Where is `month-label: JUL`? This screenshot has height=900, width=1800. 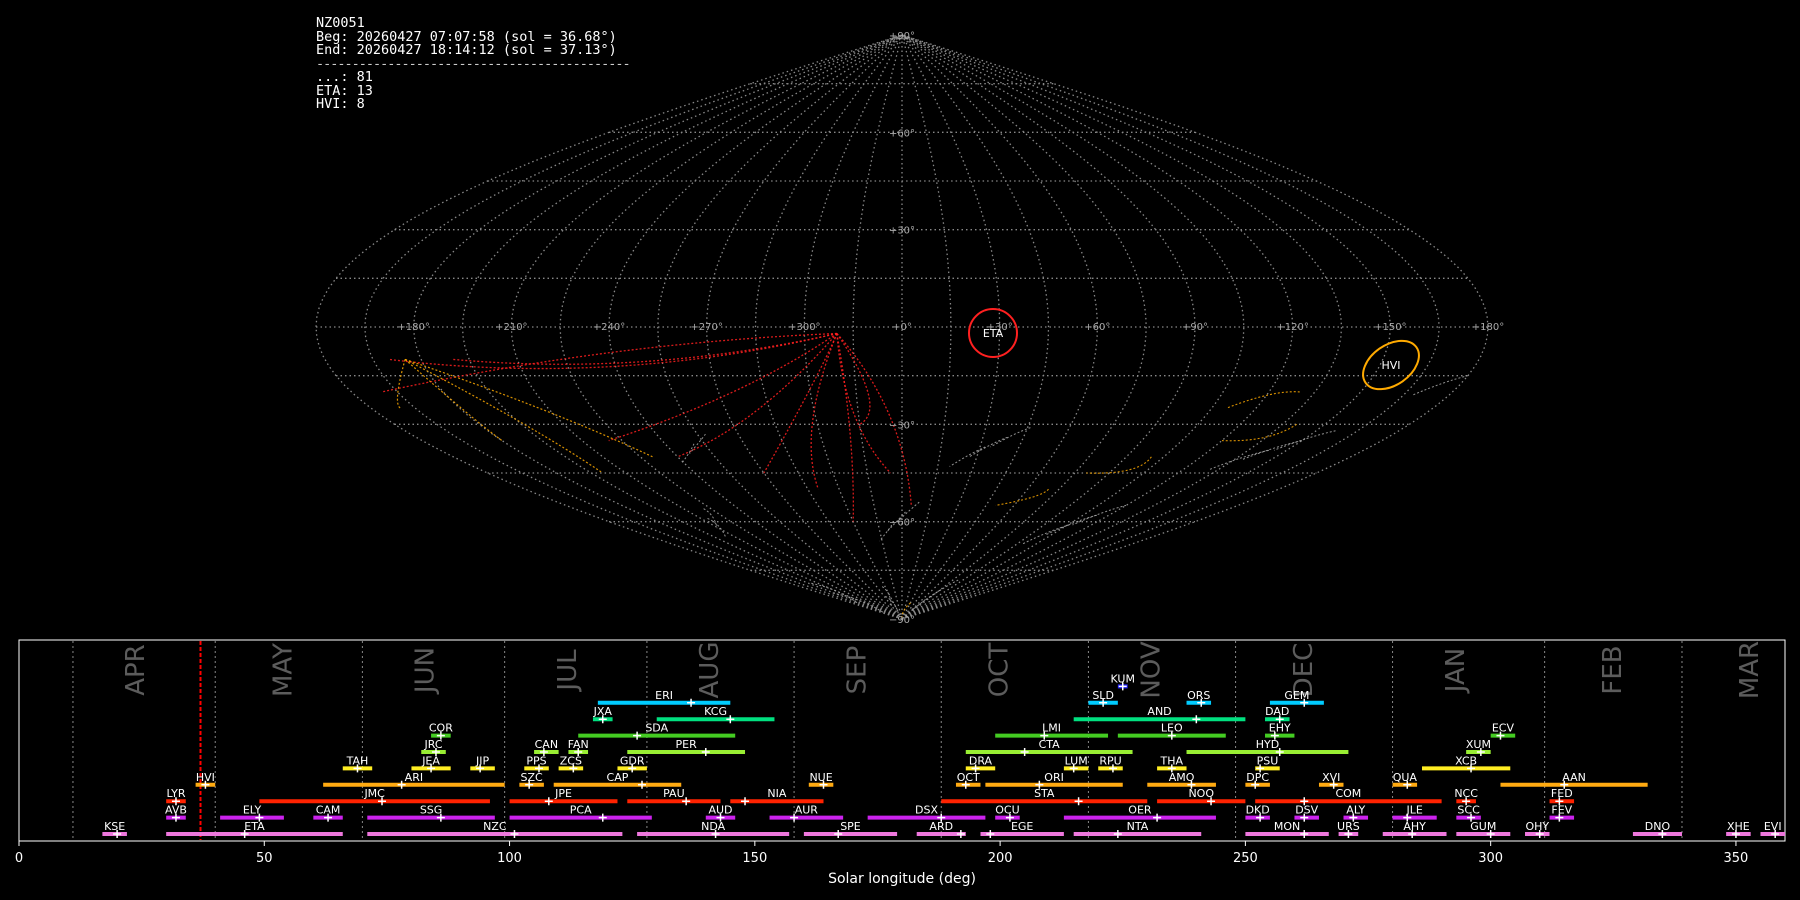 month-label: JUL is located at coordinates (568, 671).